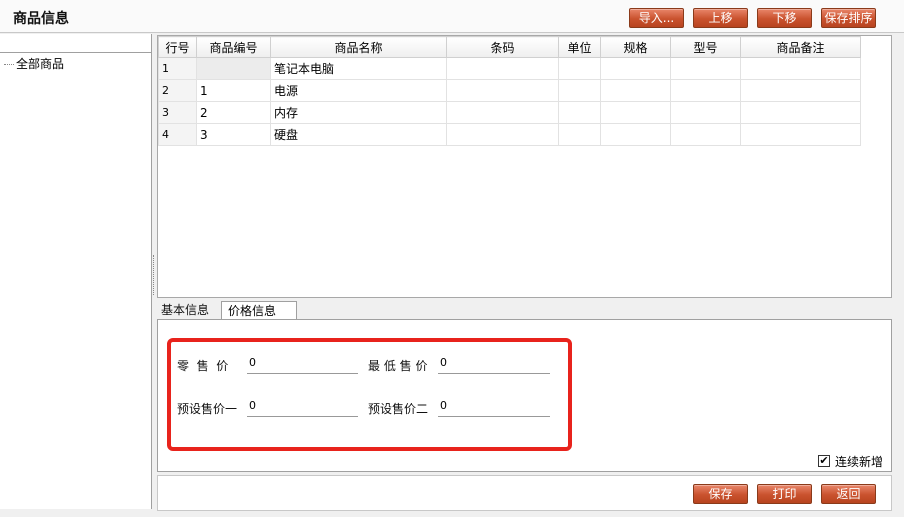 Image resolution: width=904 pixels, height=517 pixels. What do you see at coordinates (358, 68) in the screenshot?
I see `product-name-cell: 笔记本电脑` at bounding box center [358, 68].